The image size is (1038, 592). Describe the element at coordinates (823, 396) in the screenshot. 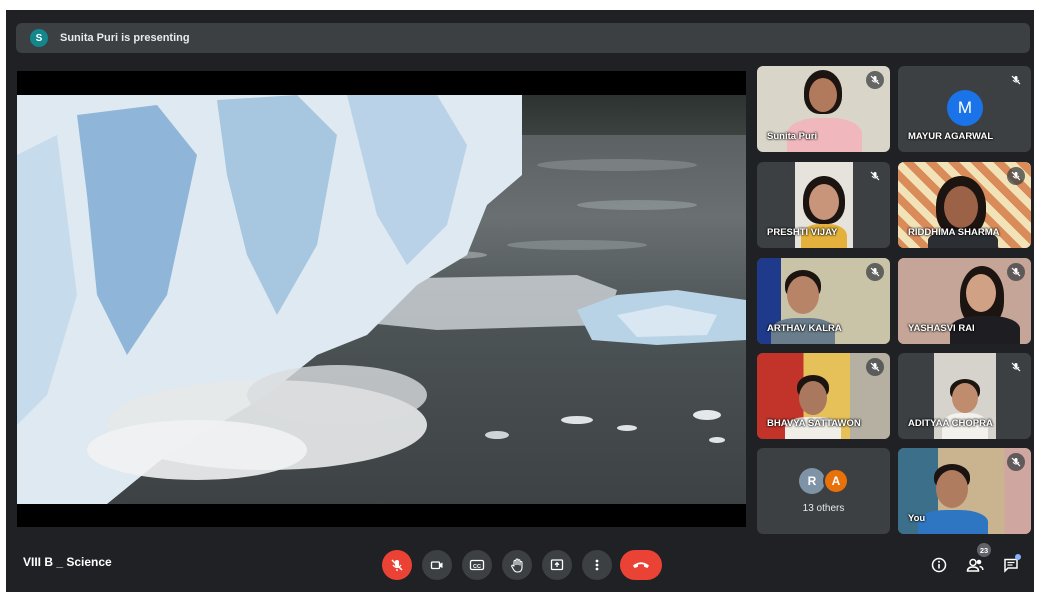

I see `participant-tile: BHAVYA SATTAWON` at that location.